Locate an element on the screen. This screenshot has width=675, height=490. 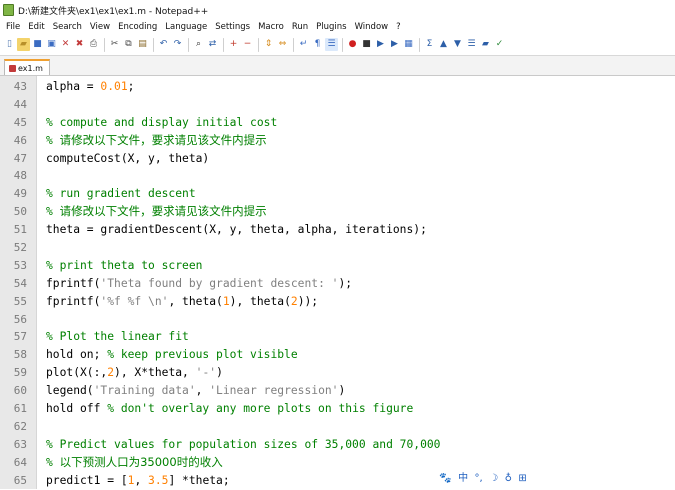
line-number: 46 is located at coordinates (20, 140).